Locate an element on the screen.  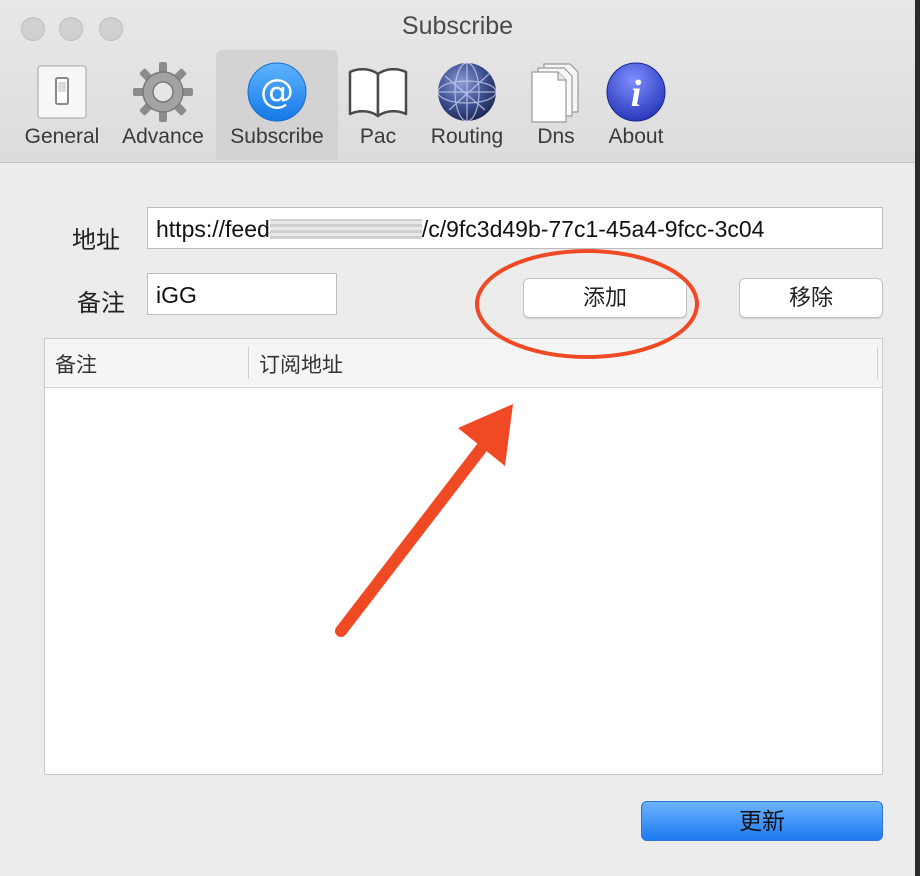
highlight-circle is located at coordinates (587, 304).